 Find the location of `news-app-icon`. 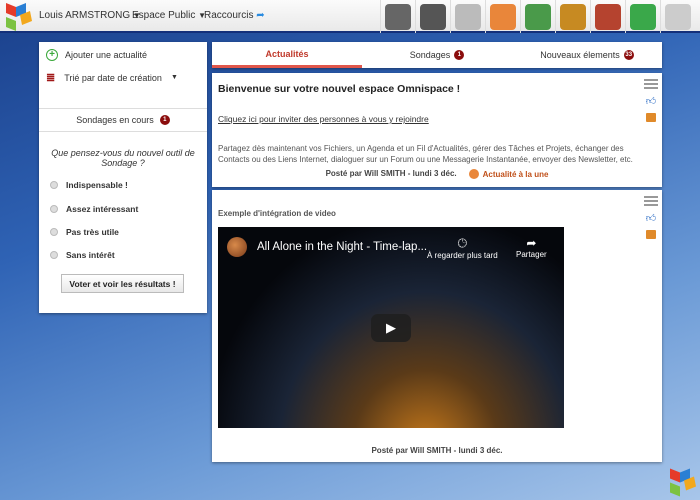

news-app-icon is located at coordinates (397, 16).